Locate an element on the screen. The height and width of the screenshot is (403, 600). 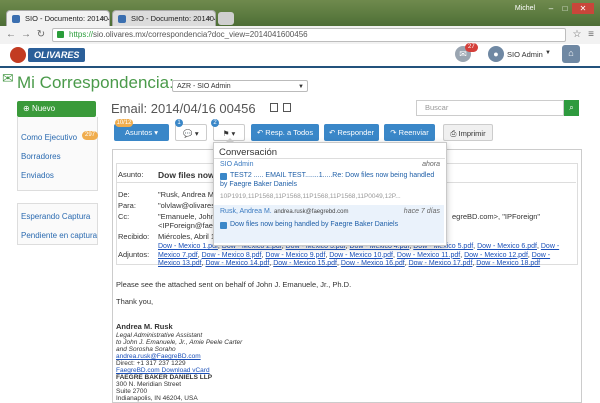
logo-mark-icon is located at coordinates (18, 55).